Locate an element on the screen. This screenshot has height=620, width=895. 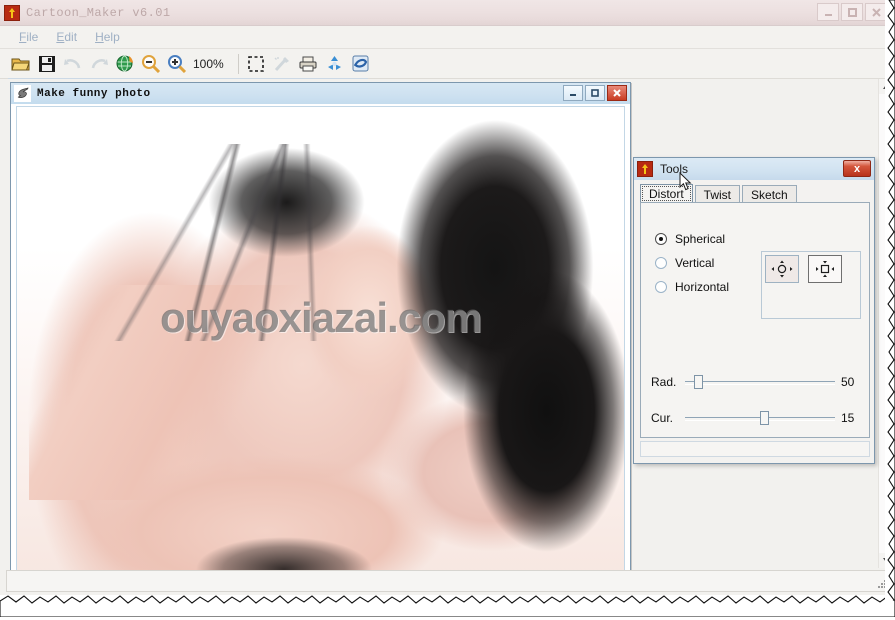
radio-vertical: Vertical is located at coordinates (692, 263).